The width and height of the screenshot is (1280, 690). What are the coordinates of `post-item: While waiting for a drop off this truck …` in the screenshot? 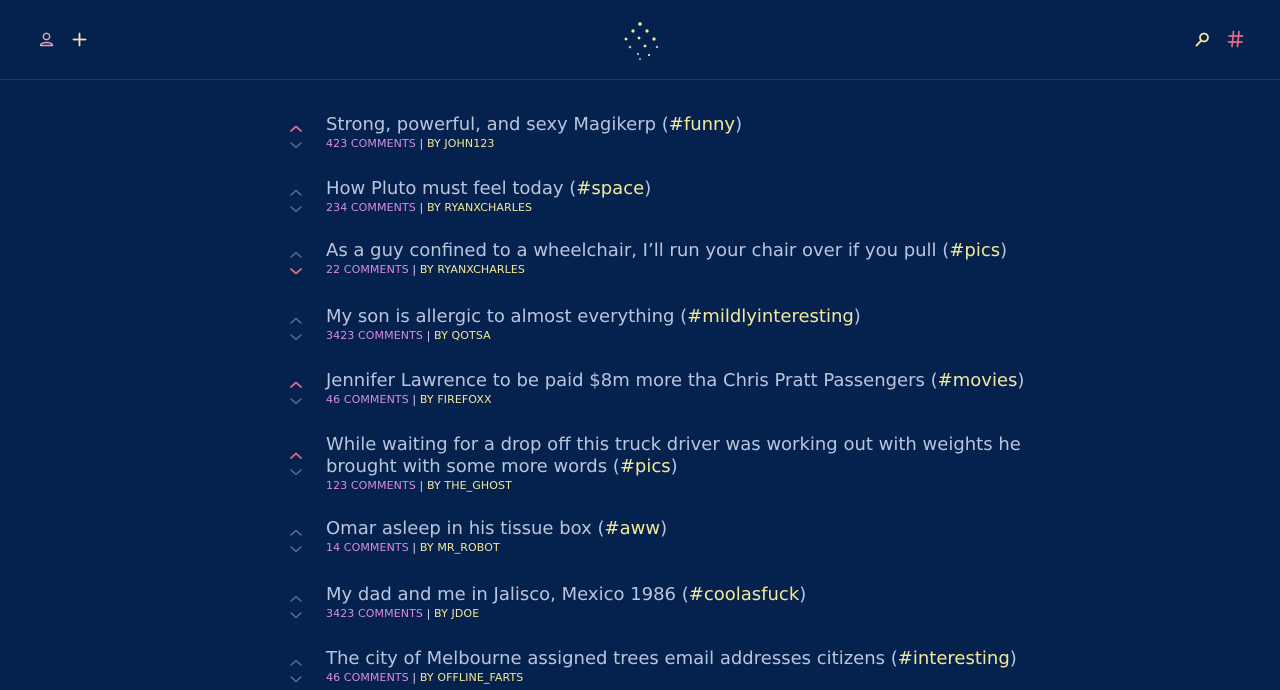 It's located at (656, 463).